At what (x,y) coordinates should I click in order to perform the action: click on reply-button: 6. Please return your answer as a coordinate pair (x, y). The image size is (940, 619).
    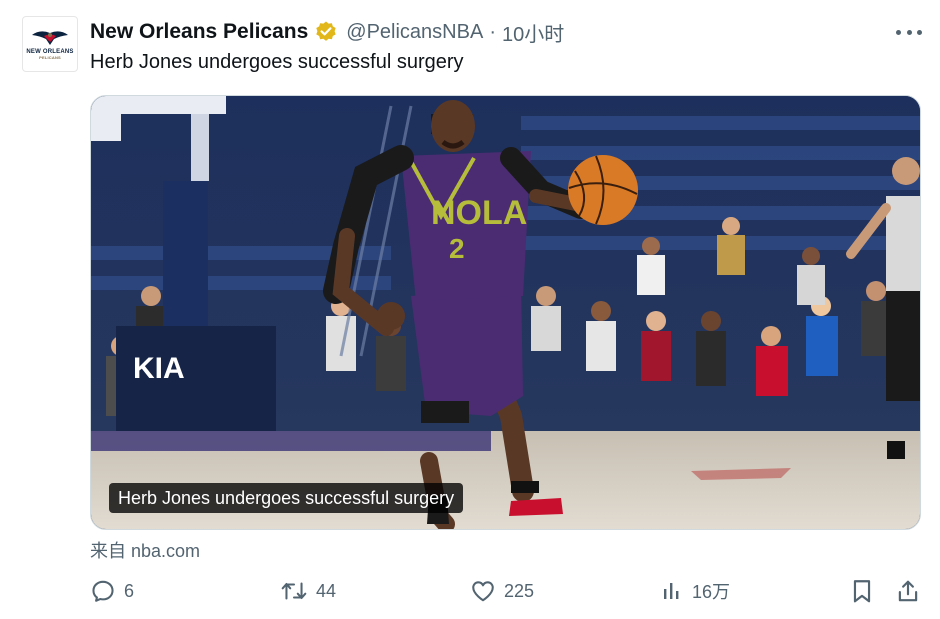
    Looking at the image, I should click on (112, 591).